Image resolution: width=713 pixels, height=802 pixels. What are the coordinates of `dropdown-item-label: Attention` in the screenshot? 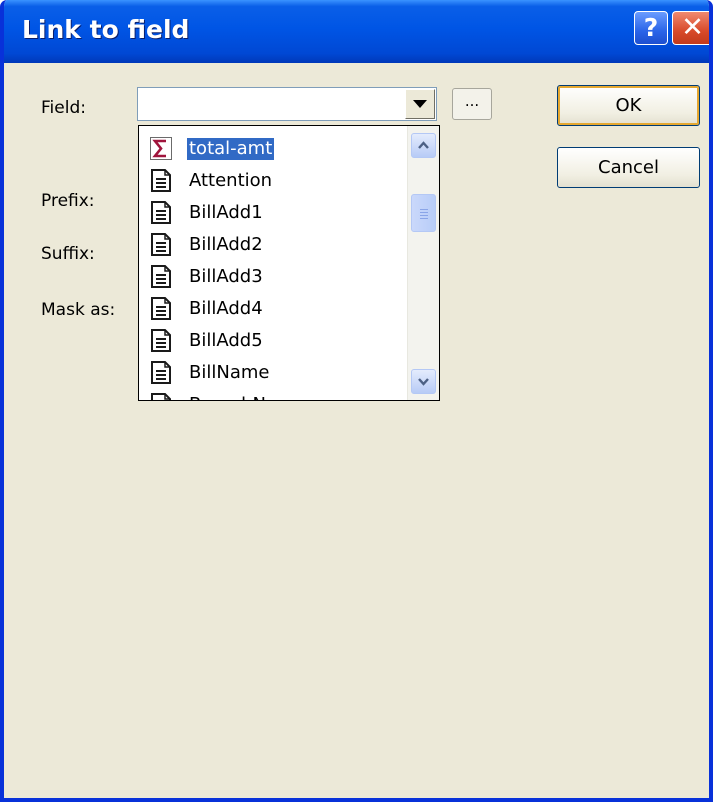 It's located at (231, 180).